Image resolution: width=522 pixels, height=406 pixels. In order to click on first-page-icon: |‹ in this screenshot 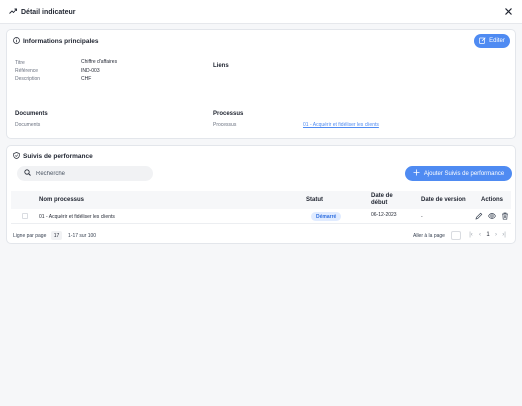, I will do `click(471, 235)`.